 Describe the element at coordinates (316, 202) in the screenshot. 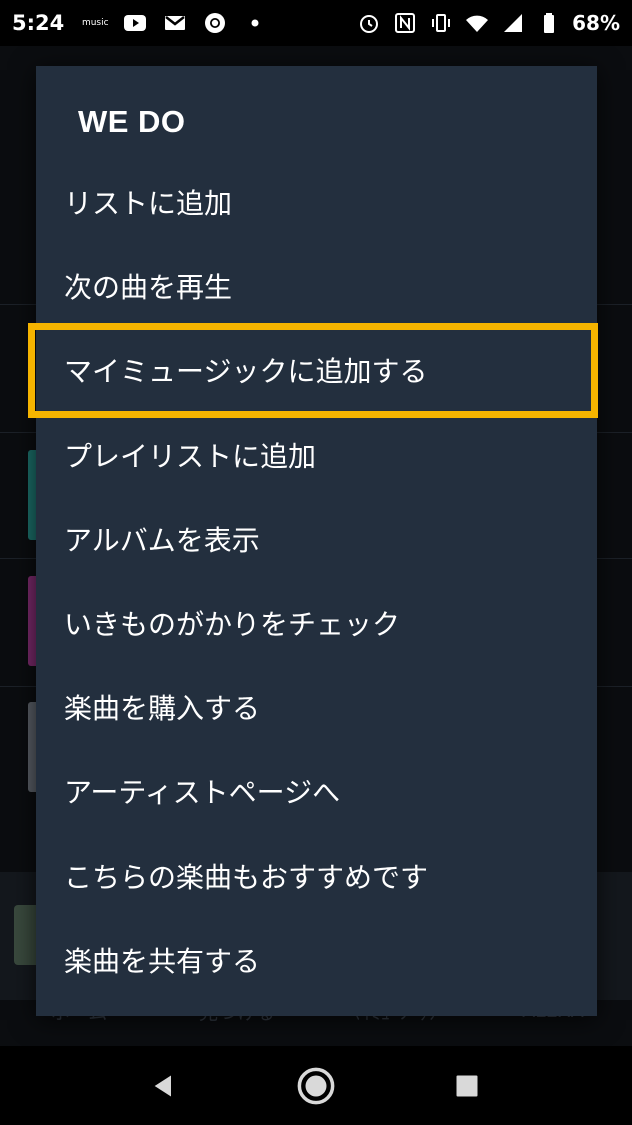

I see `menu-item-add-to-list: リストに追加` at that location.